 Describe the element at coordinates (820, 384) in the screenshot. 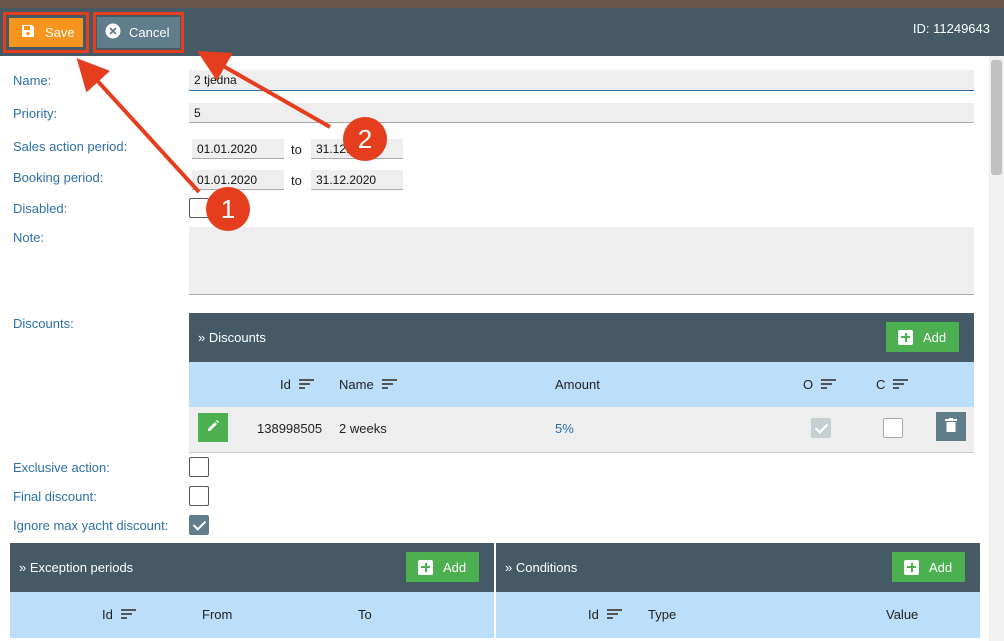

I see `col-o: O` at that location.